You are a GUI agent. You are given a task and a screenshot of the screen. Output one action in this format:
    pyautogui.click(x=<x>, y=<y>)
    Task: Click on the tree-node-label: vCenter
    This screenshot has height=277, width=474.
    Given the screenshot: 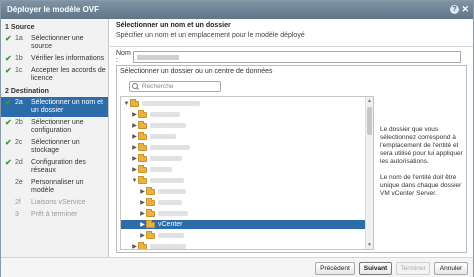 What is the action you would take?
    pyautogui.click(x=170, y=224)
    